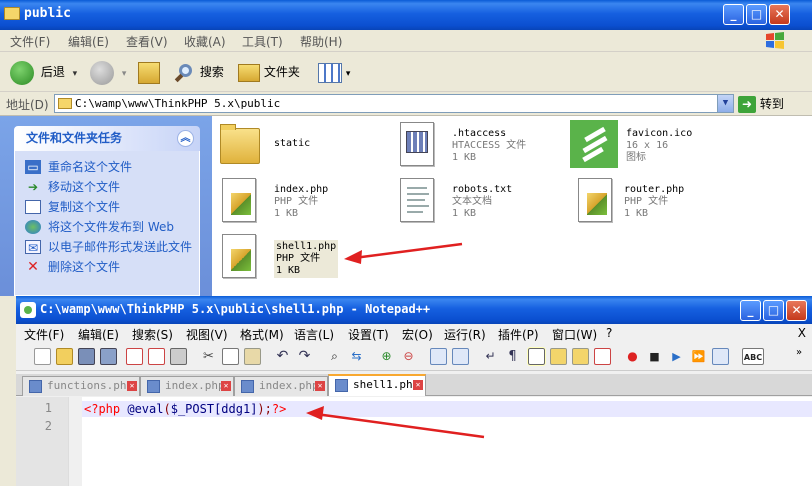  Describe the element at coordinates (609, 333) in the screenshot. I see `menu-help: ?` at that location.